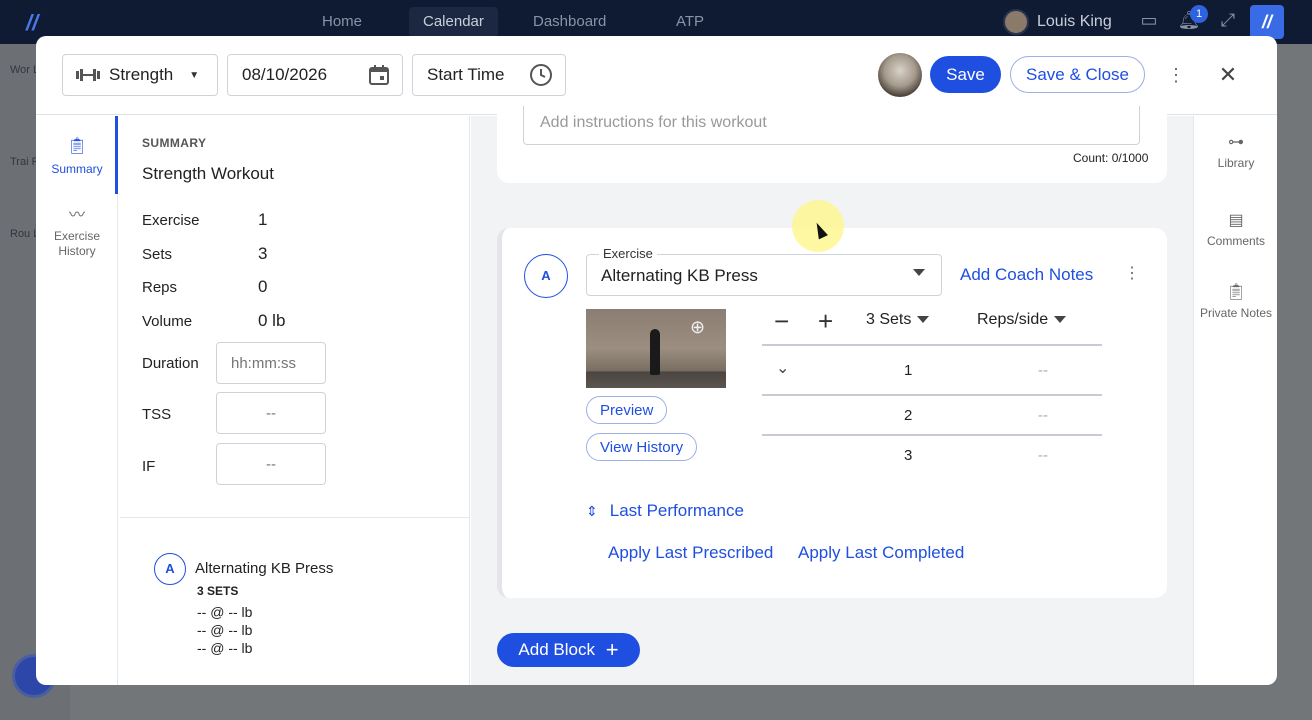 The width and height of the screenshot is (1312, 720). What do you see at coordinates (656, 348) in the screenshot?
I see `exercise-video-thumbnail: ⊕` at bounding box center [656, 348].